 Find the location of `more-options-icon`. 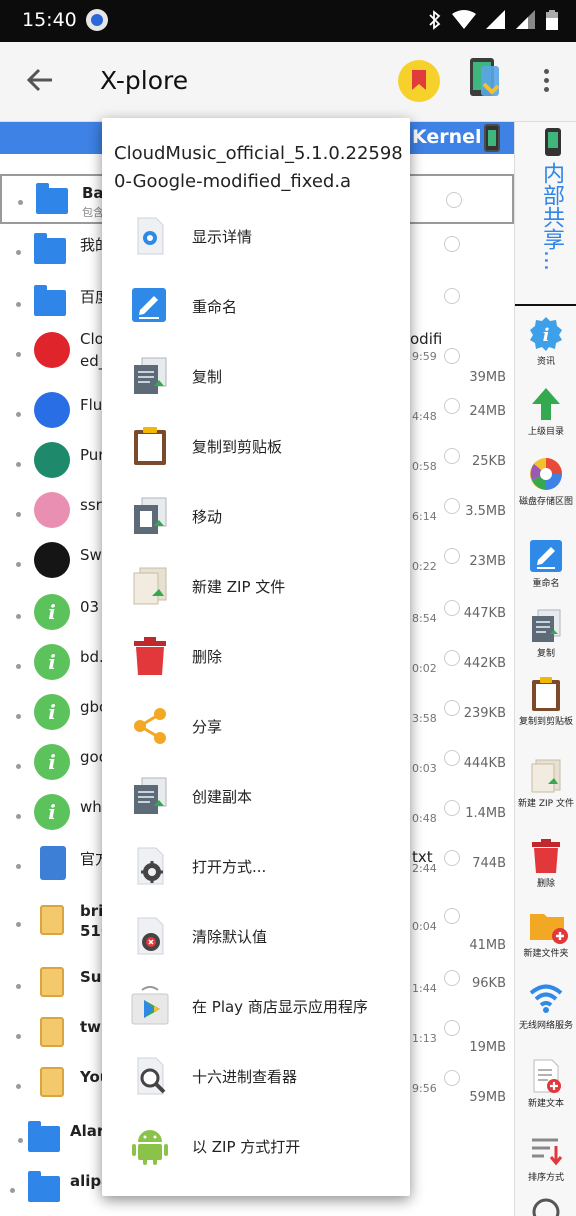

more-options-icon is located at coordinates (546, 82).